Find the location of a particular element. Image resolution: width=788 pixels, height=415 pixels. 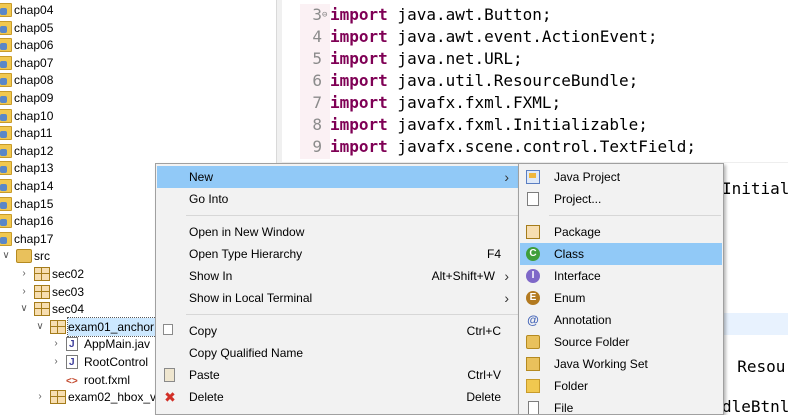

tree-item-label: chap16 is located at coordinates (34, 221).